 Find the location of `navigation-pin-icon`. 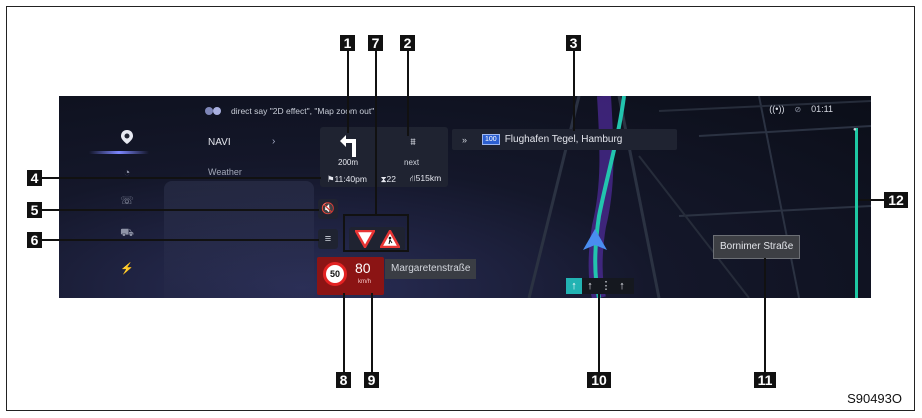

navigation-pin-icon is located at coordinates (127, 139).